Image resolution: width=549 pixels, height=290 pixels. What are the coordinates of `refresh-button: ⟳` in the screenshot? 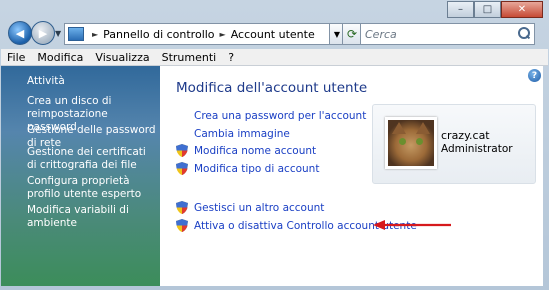 It's located at (352, 34).